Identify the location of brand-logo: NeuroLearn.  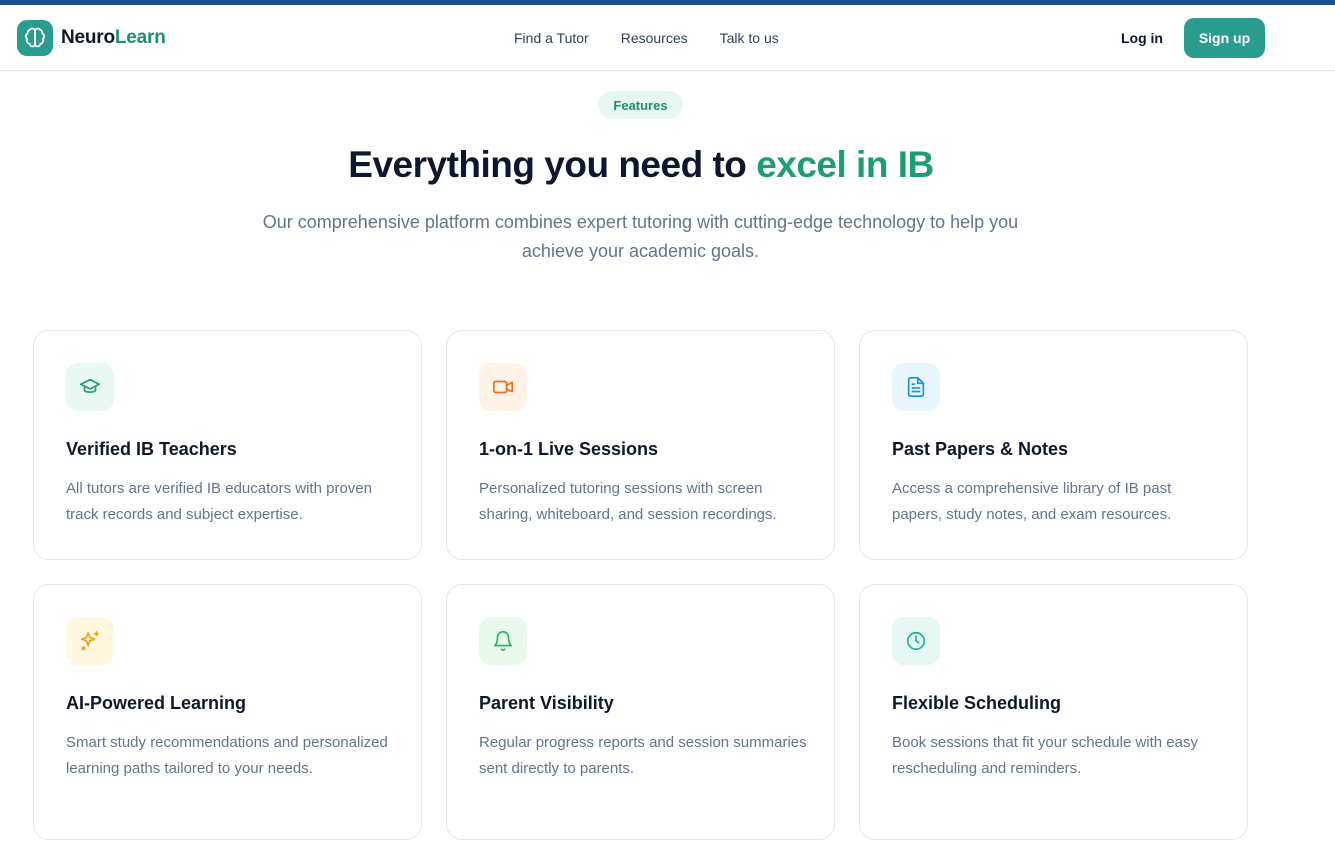
(91, 38).